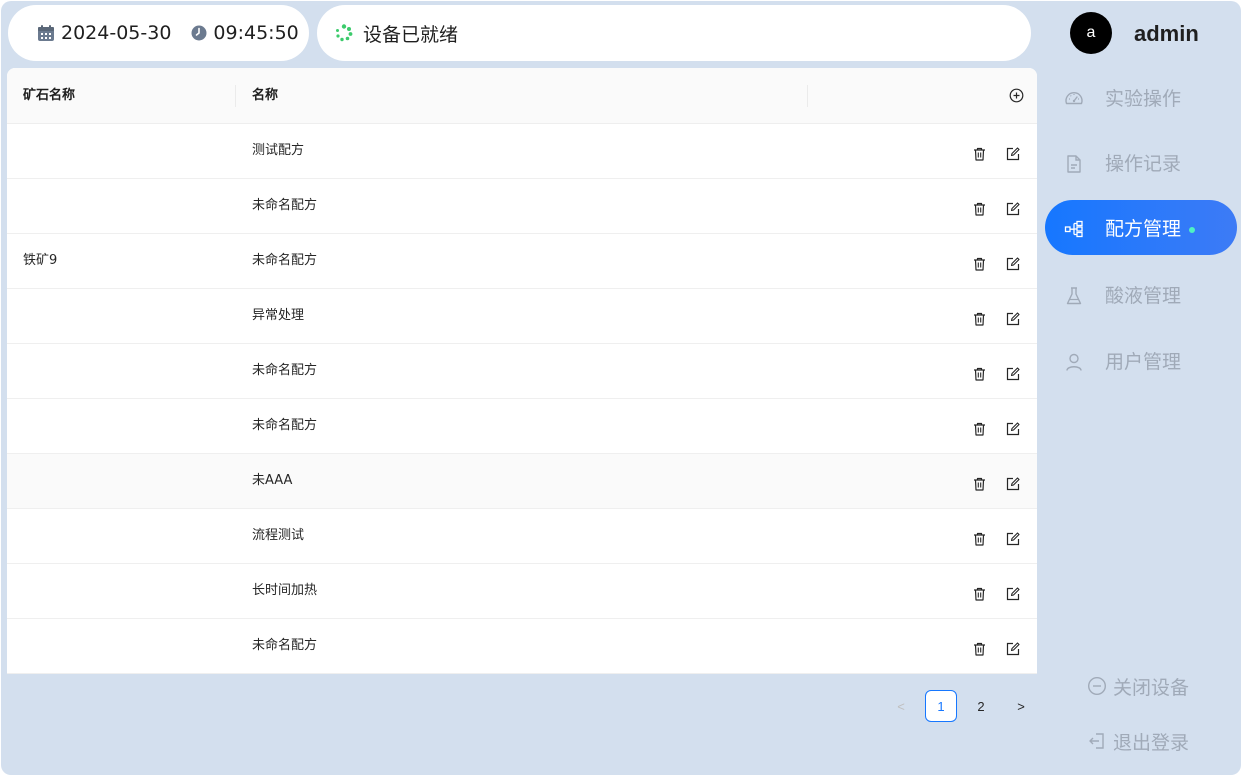  What do you see at coordinates (1151, 742) in the screenshot?
I see `logout-label: 退出登录` at bounding box center [1151, 742].